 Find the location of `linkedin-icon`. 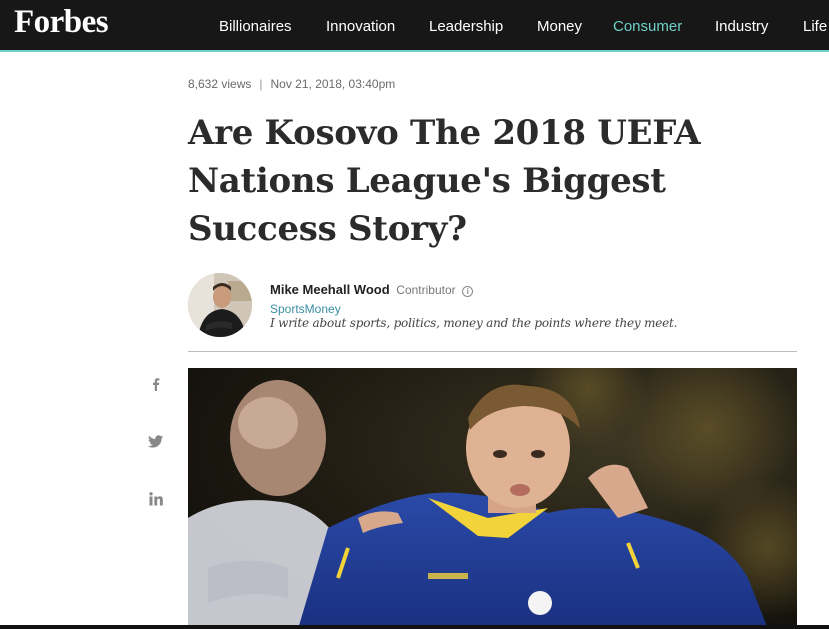

linkedin-icon is located at coordinates (156, 499).